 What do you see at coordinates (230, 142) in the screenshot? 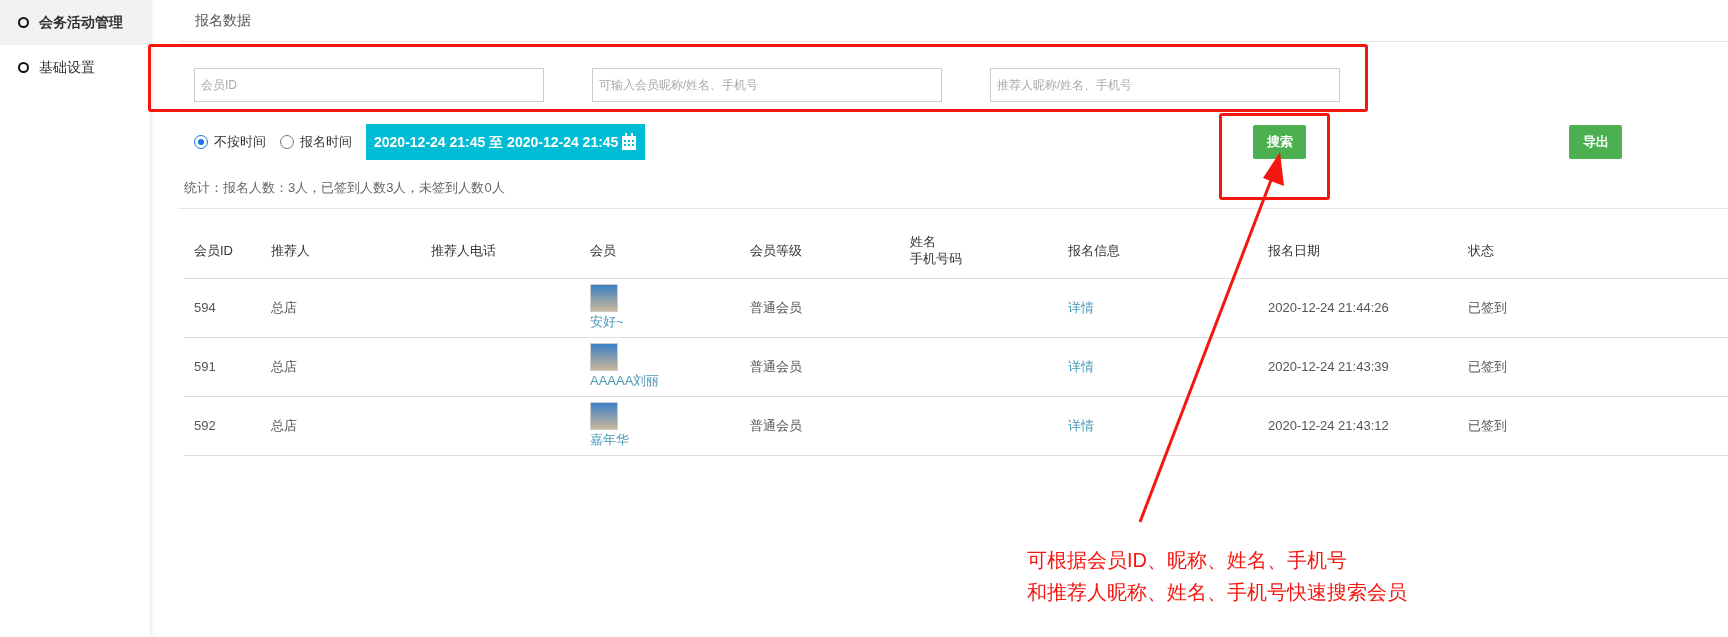
I see `radio-option: 不按时间` at bounding box center [230, 142].